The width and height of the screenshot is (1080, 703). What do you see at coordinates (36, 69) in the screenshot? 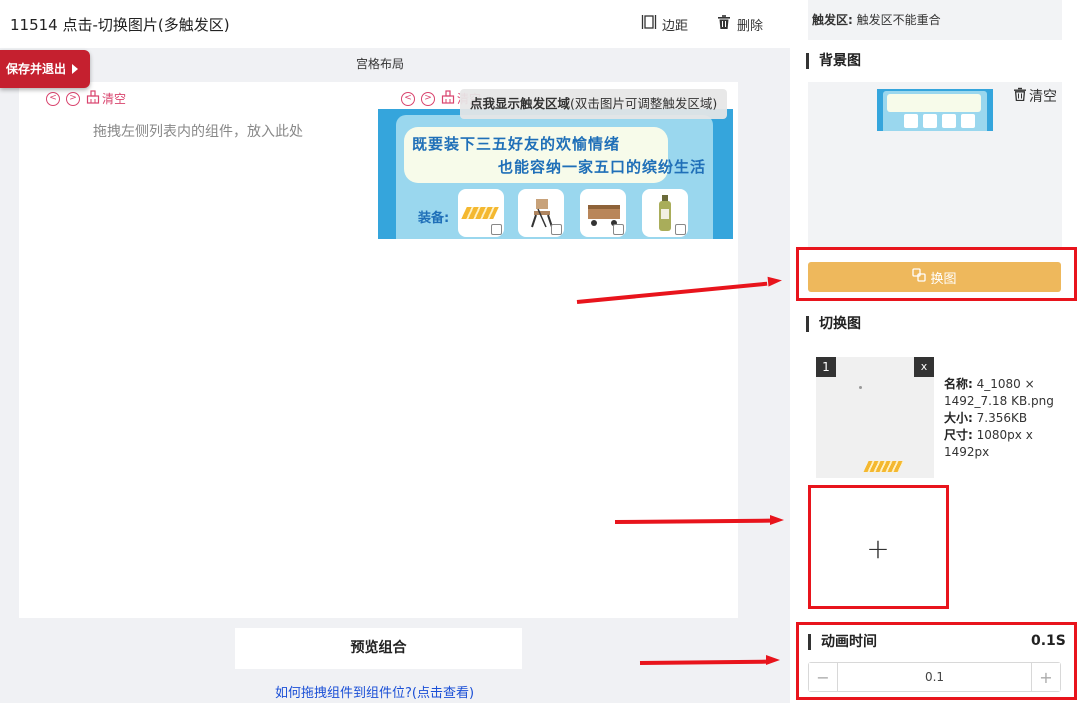
I see `save-exit-label: 保存并退出` at bounding box center [36, 69].